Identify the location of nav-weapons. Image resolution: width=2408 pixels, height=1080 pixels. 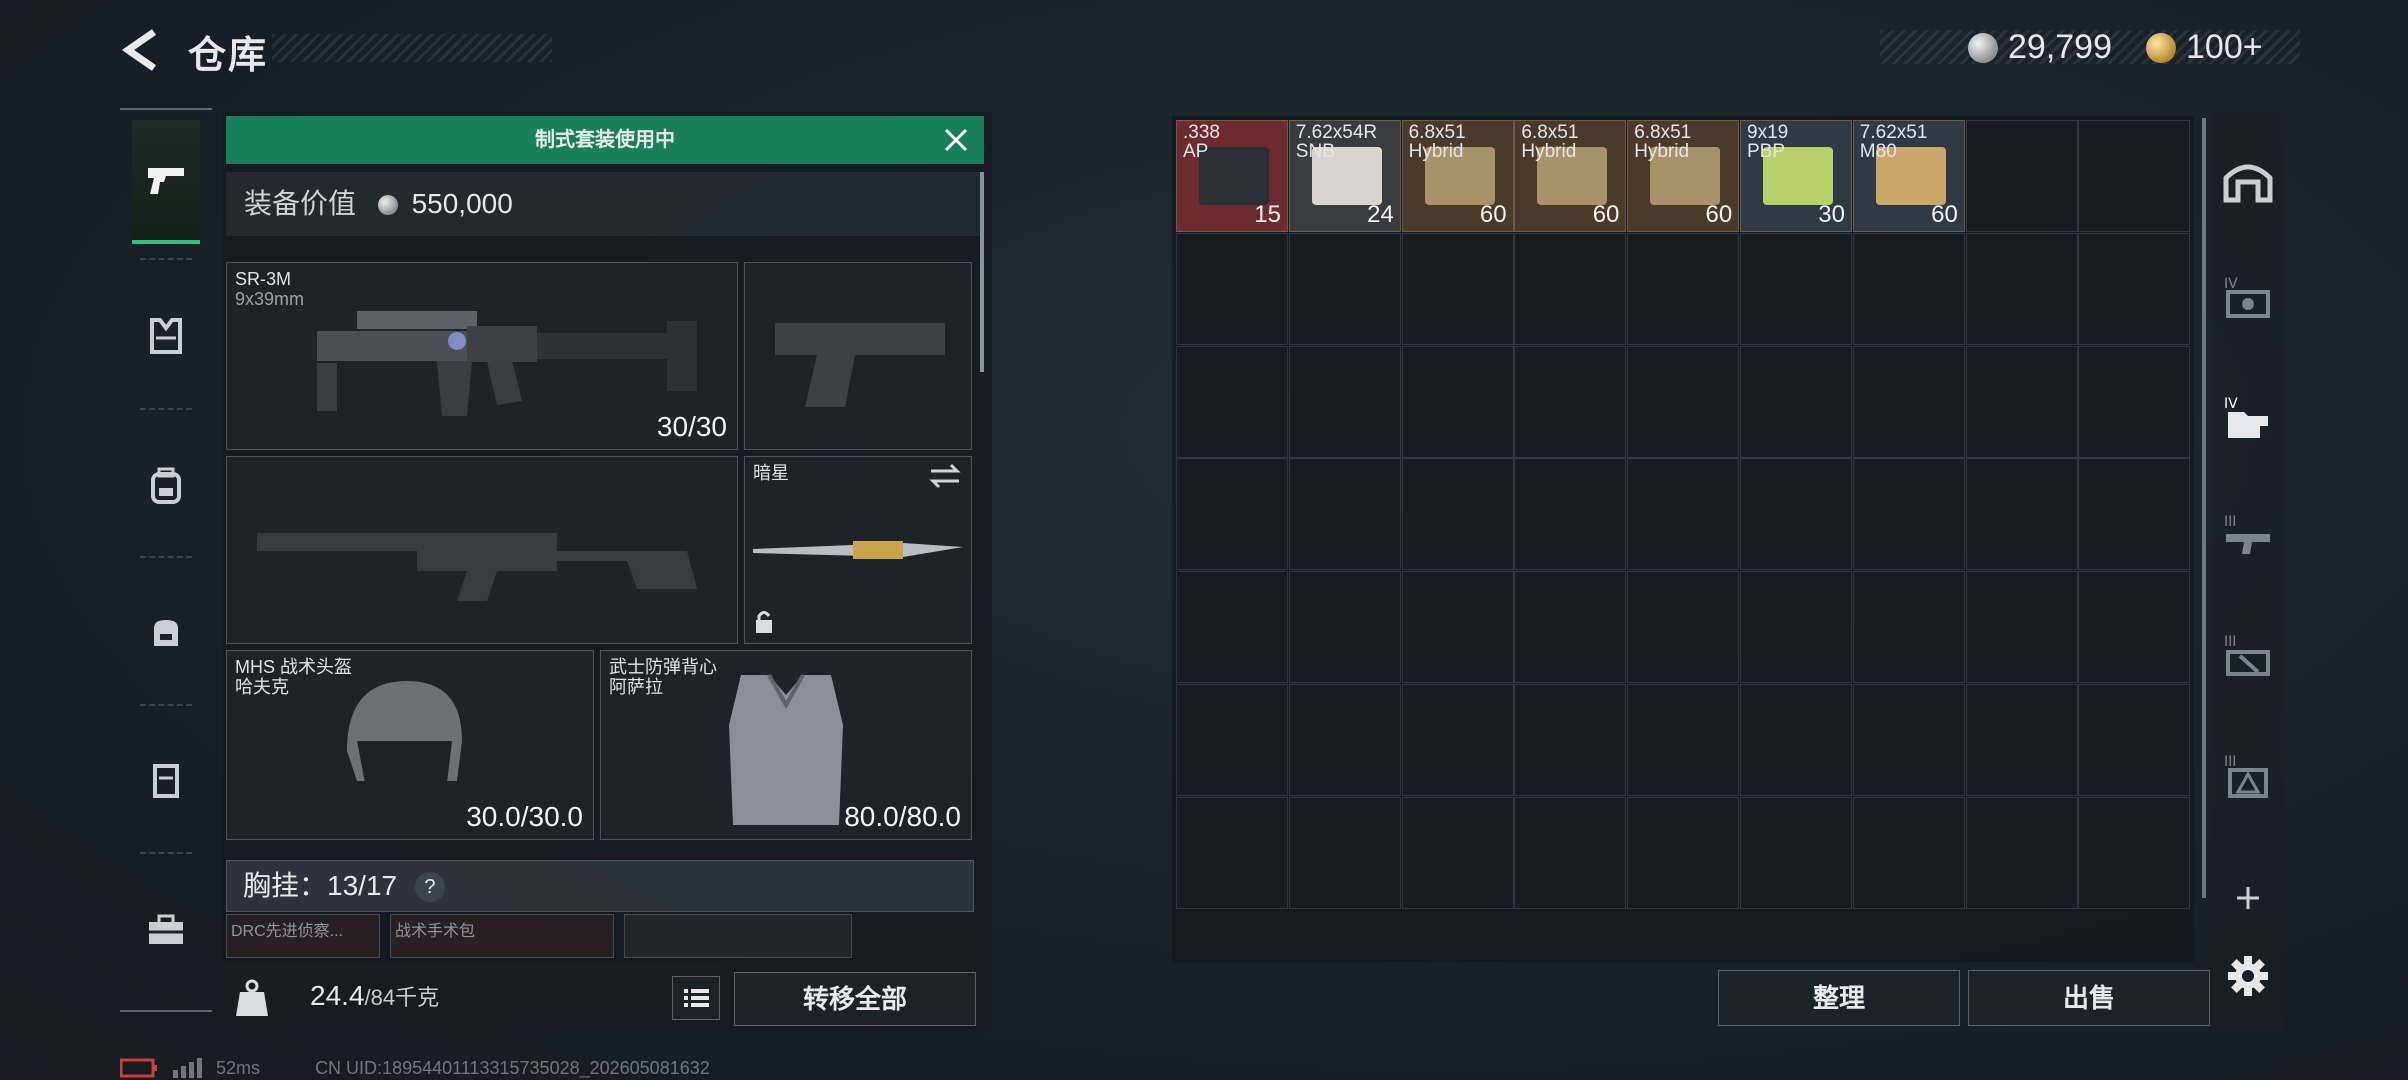
(166, 182).